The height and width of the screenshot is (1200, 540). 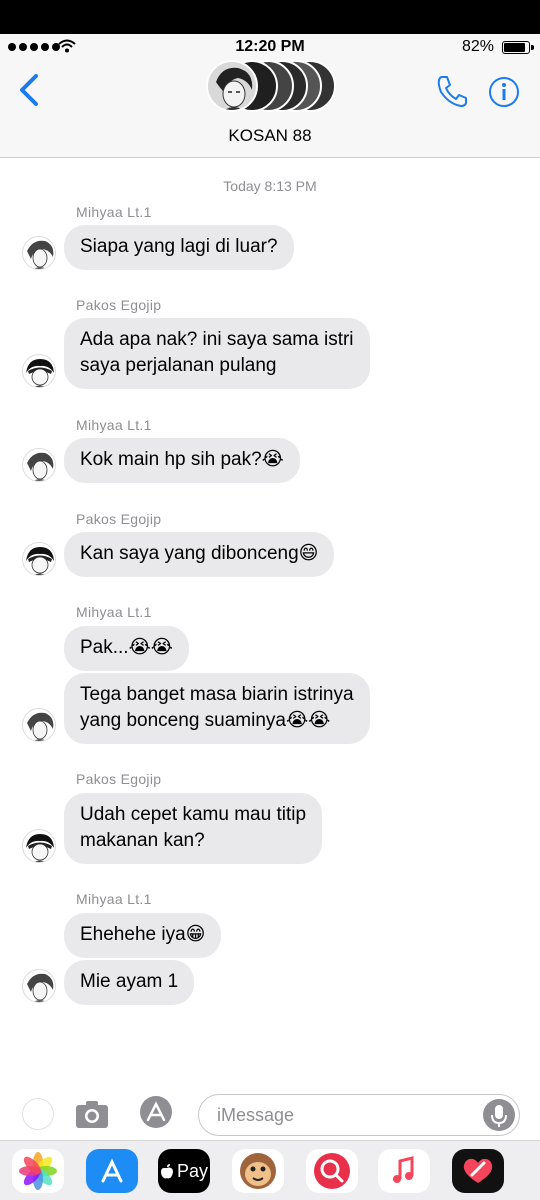 I want to click on app-drawer: Pay, so click(x=270, y=1170).